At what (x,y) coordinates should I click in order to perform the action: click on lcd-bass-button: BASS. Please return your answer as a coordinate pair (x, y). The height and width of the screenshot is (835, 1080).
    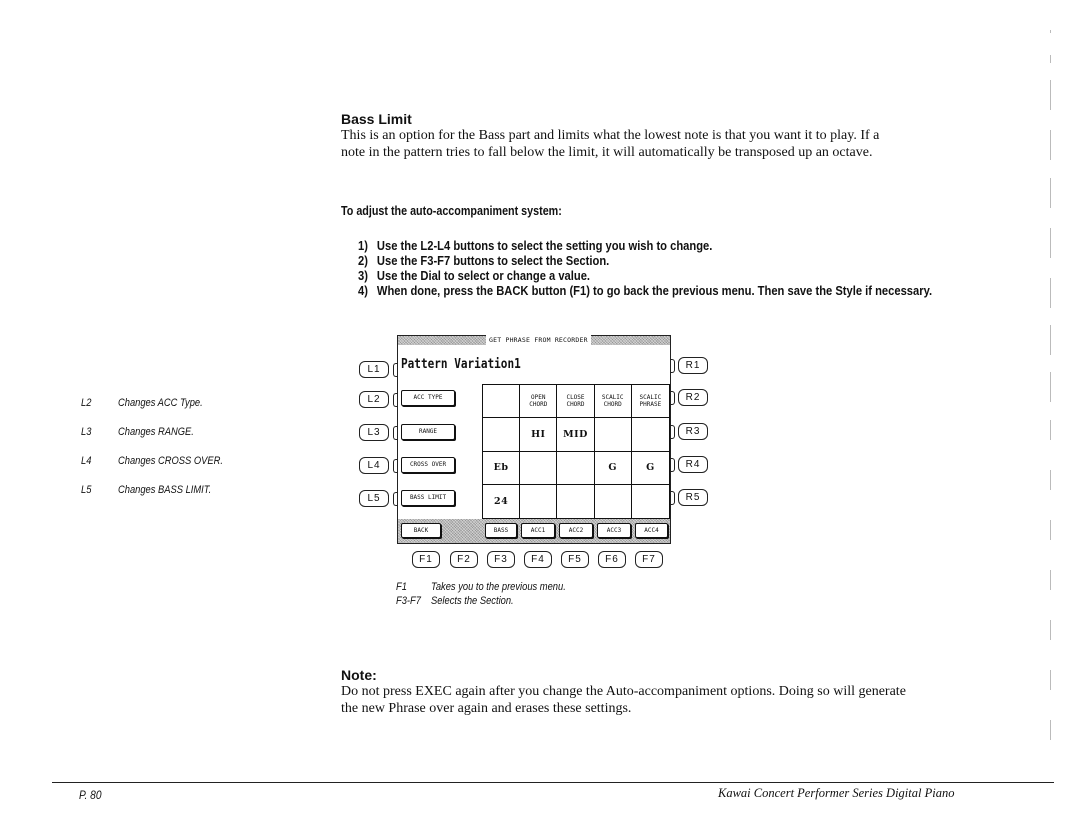
    Looking at the image, I should click on (501, 530).